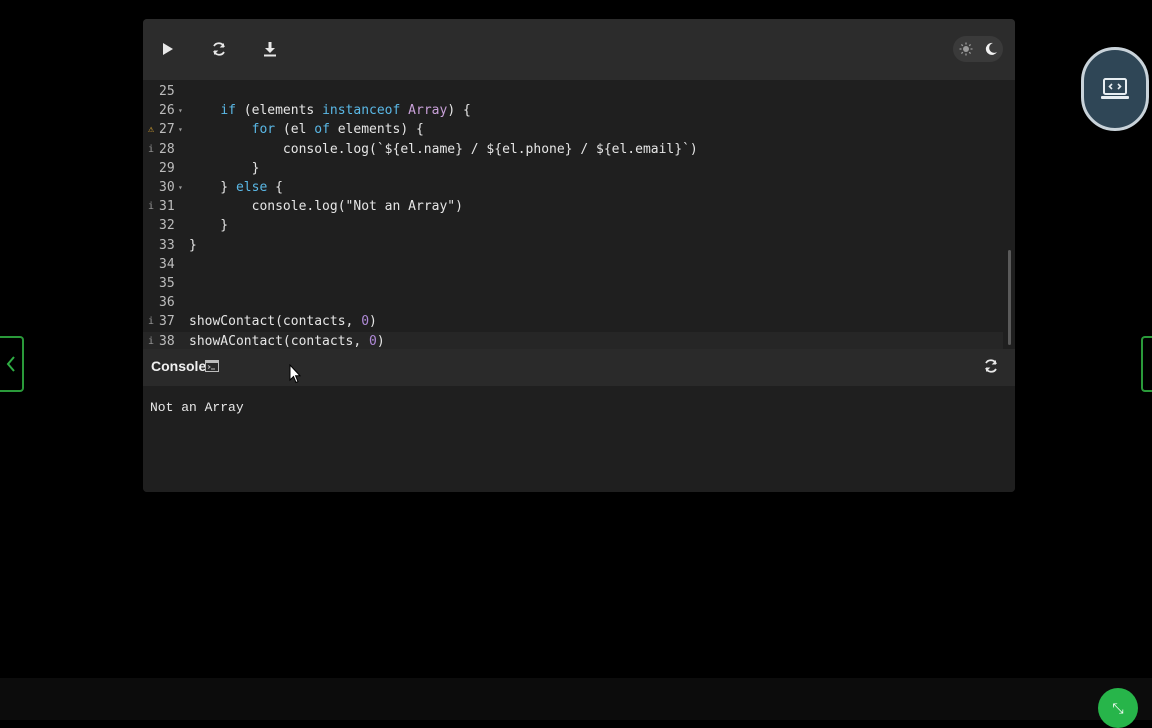 The height and width of the screenshot is (728, 1152). I want to click on bottom-bar, so click(576, 699).